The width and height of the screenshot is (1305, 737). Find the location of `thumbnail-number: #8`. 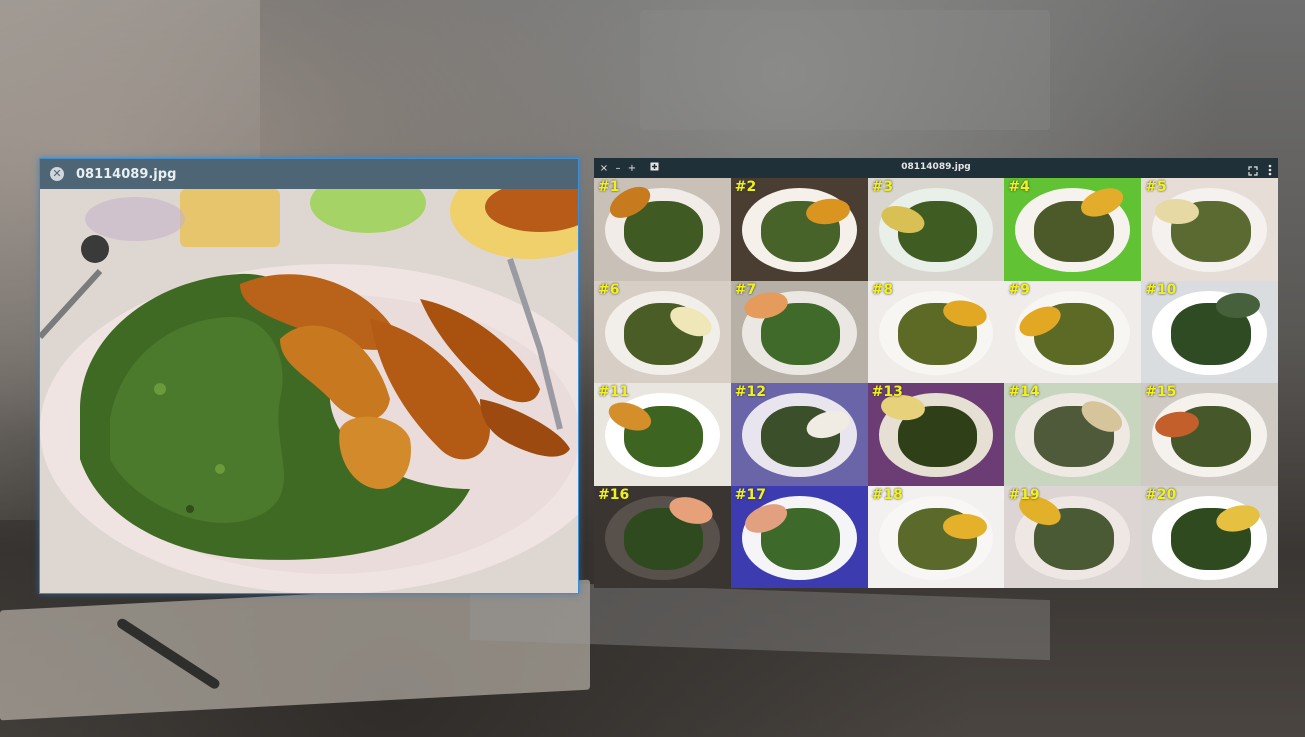

thumbnail-number: #8 is located at coordinates (882, 289).